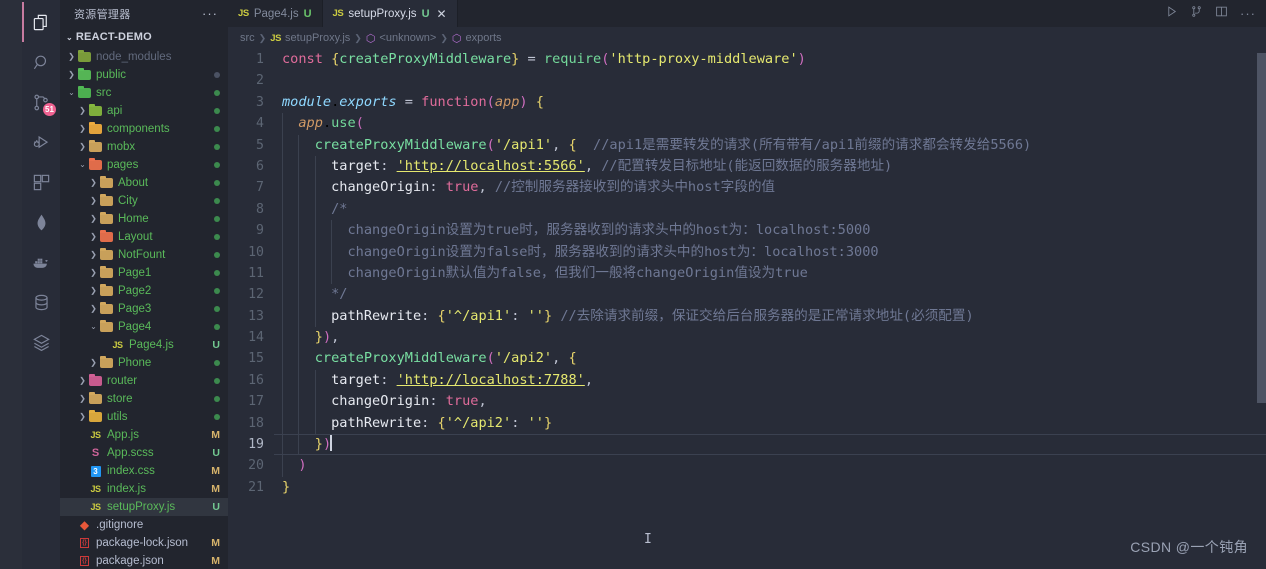 The height and width of the screenshot is (569, 1266). What do you see at coordinates (41, 142) in the screenshot?
I see `activity-run-and-debug-icon` at bounding box center [41, 142].